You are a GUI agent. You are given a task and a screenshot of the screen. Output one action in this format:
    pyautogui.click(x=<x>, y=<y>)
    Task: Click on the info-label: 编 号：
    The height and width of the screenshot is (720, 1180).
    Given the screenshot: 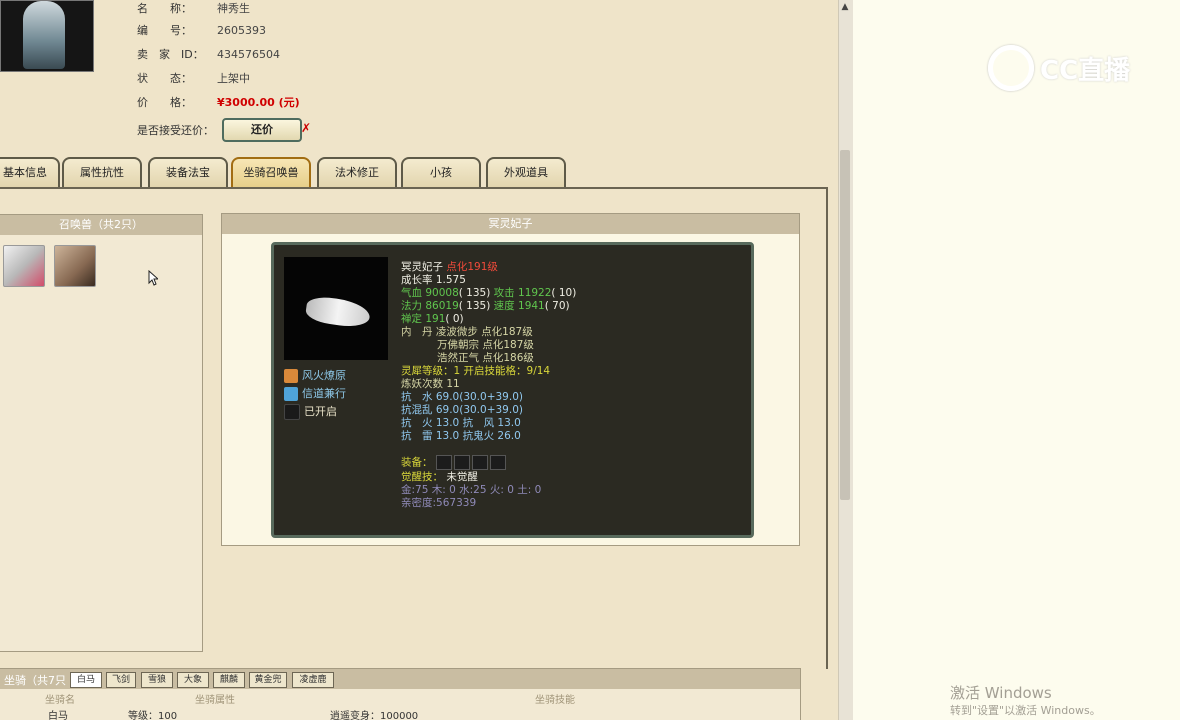 What is the action you would take?
    pyautogui.click(x=164, y=30)
    